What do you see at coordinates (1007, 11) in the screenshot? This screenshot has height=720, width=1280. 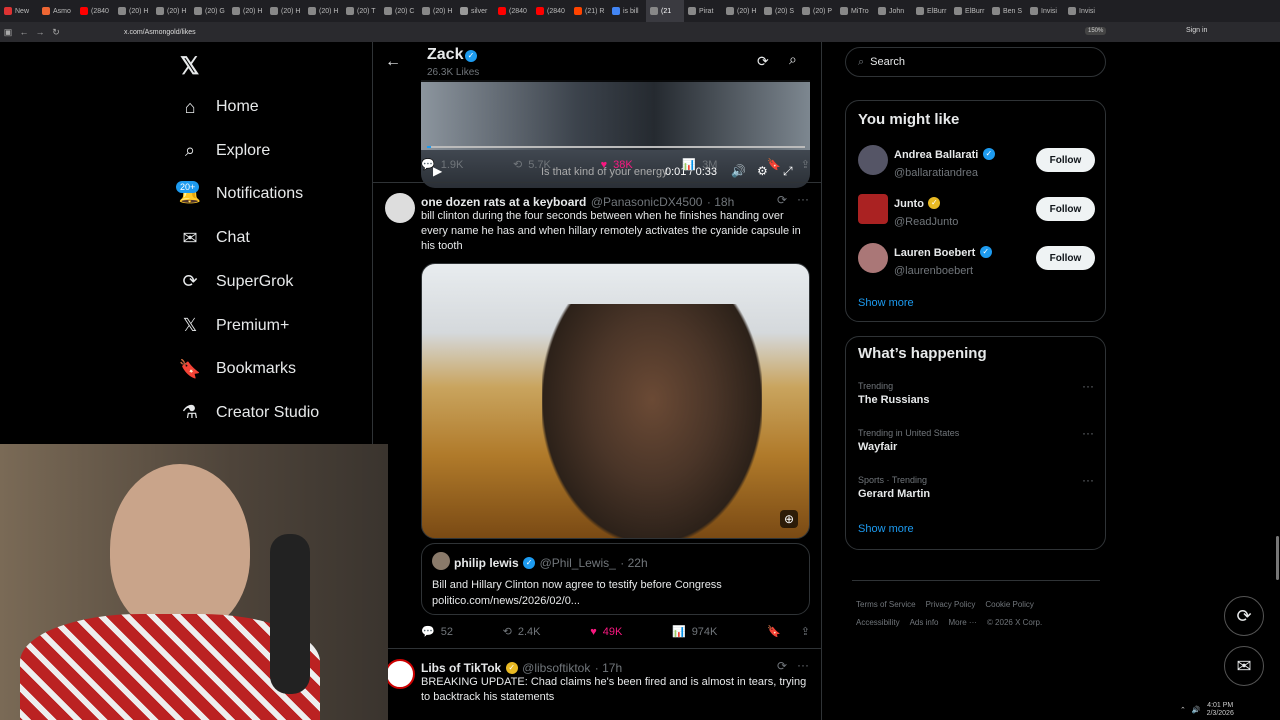 I see `browser-tab: Ben S` at bounding box center [1007, 11].